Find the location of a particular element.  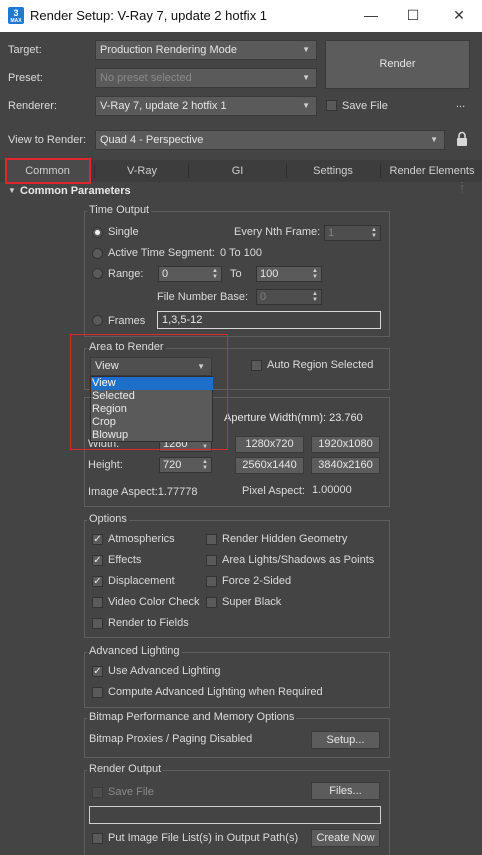

view-to-render-dropdown: Quad 4 - Perspective ▼ is located at coordinates (270, 140).